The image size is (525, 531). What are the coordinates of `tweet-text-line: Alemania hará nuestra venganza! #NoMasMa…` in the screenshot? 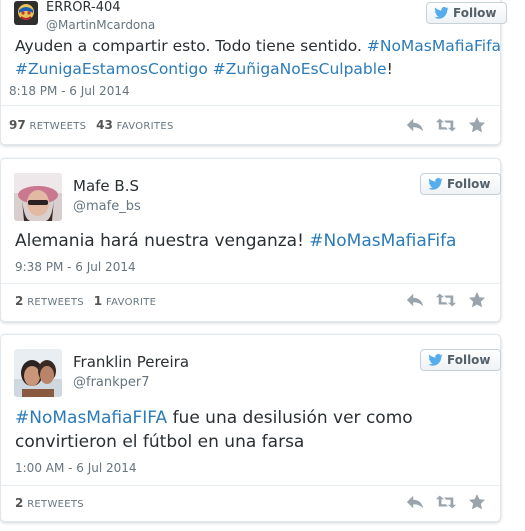 It's located at (250, 241).